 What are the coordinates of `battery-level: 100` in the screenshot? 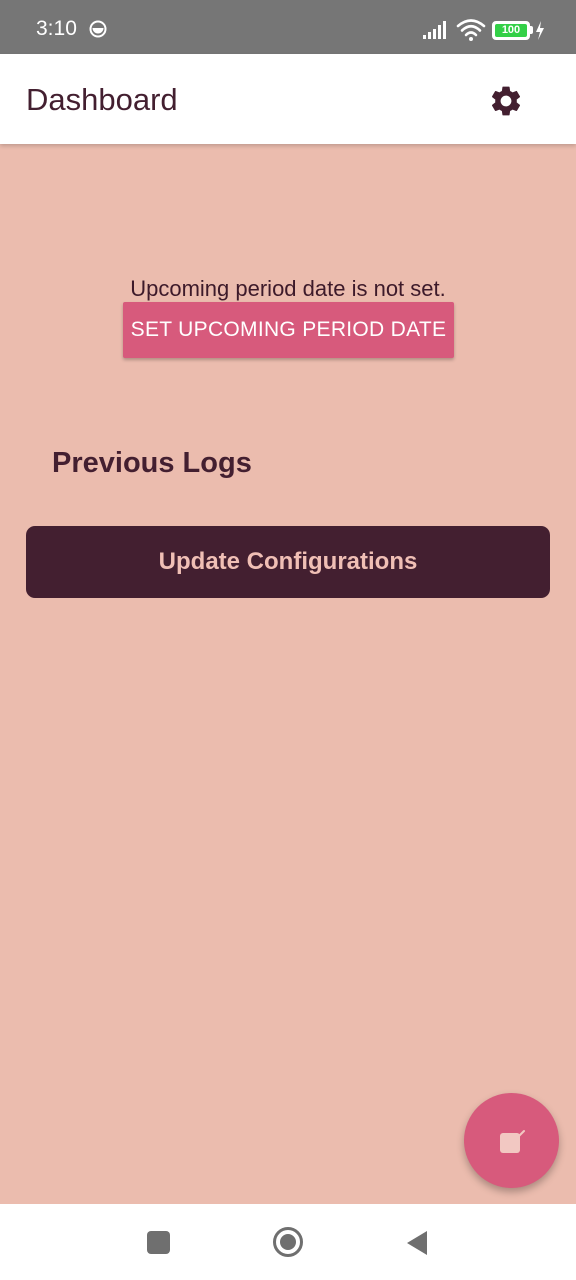 It's located at (511, 30).